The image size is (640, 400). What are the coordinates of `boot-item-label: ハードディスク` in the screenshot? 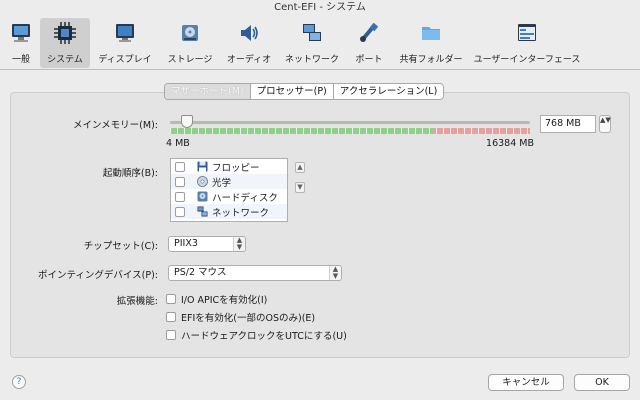 It's located at (245, 198).